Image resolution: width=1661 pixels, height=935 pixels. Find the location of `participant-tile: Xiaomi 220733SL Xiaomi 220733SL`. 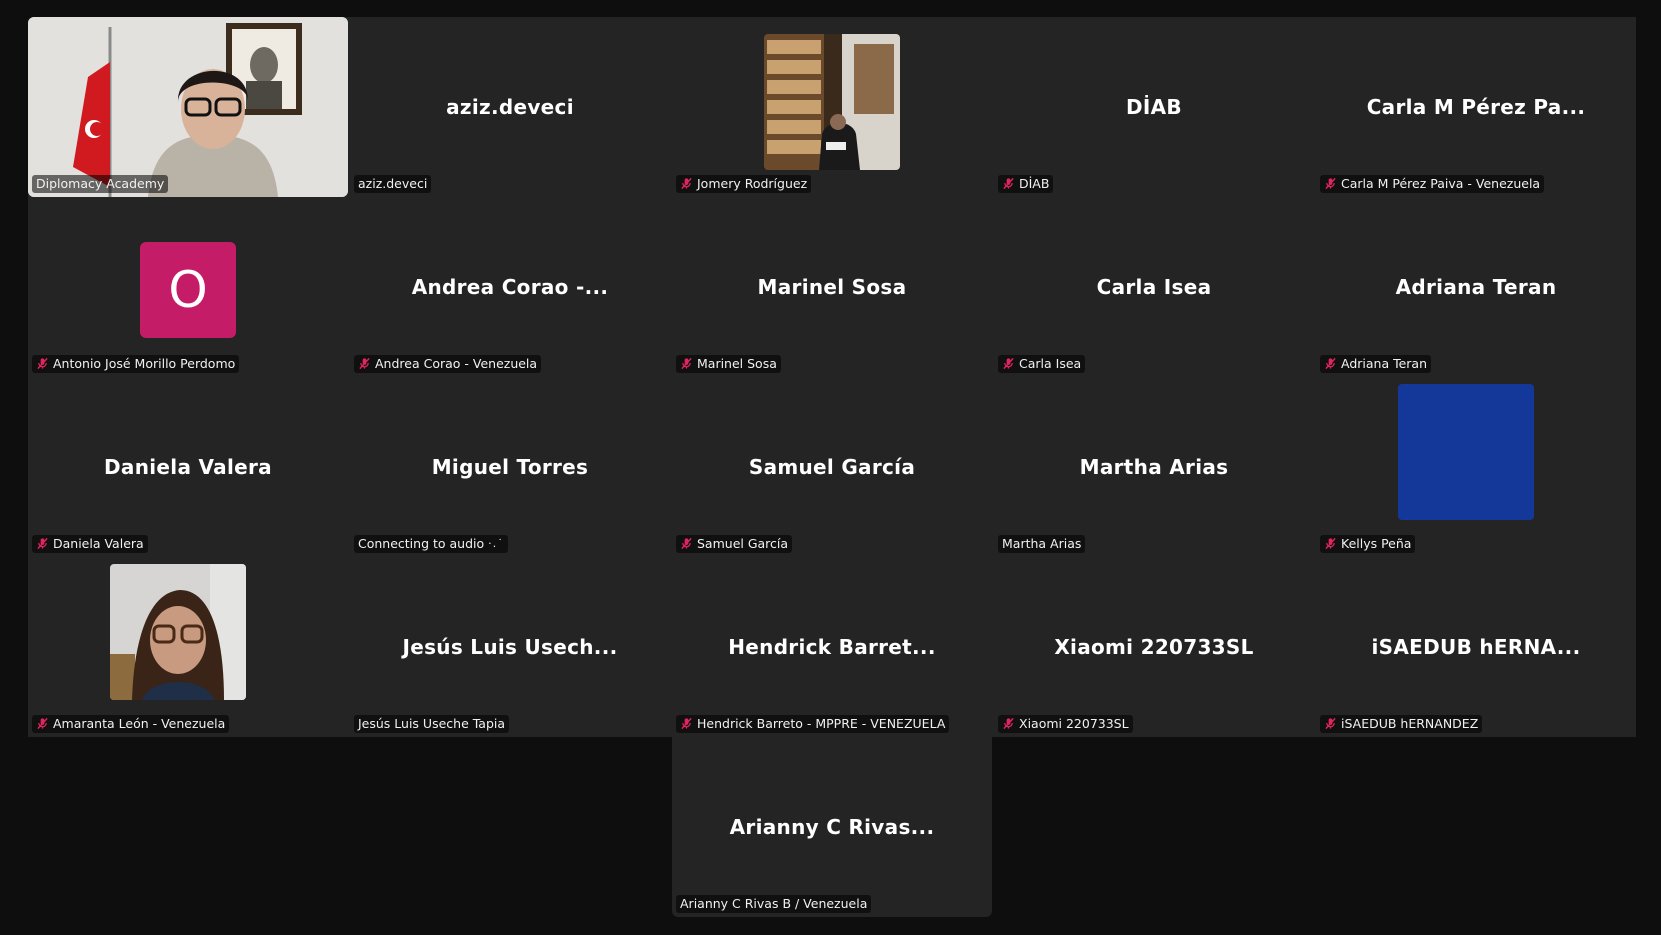

participant-tile: Xiaomi 220733SL Xiaomi 220733SL is located at coordinates (1154, 647).